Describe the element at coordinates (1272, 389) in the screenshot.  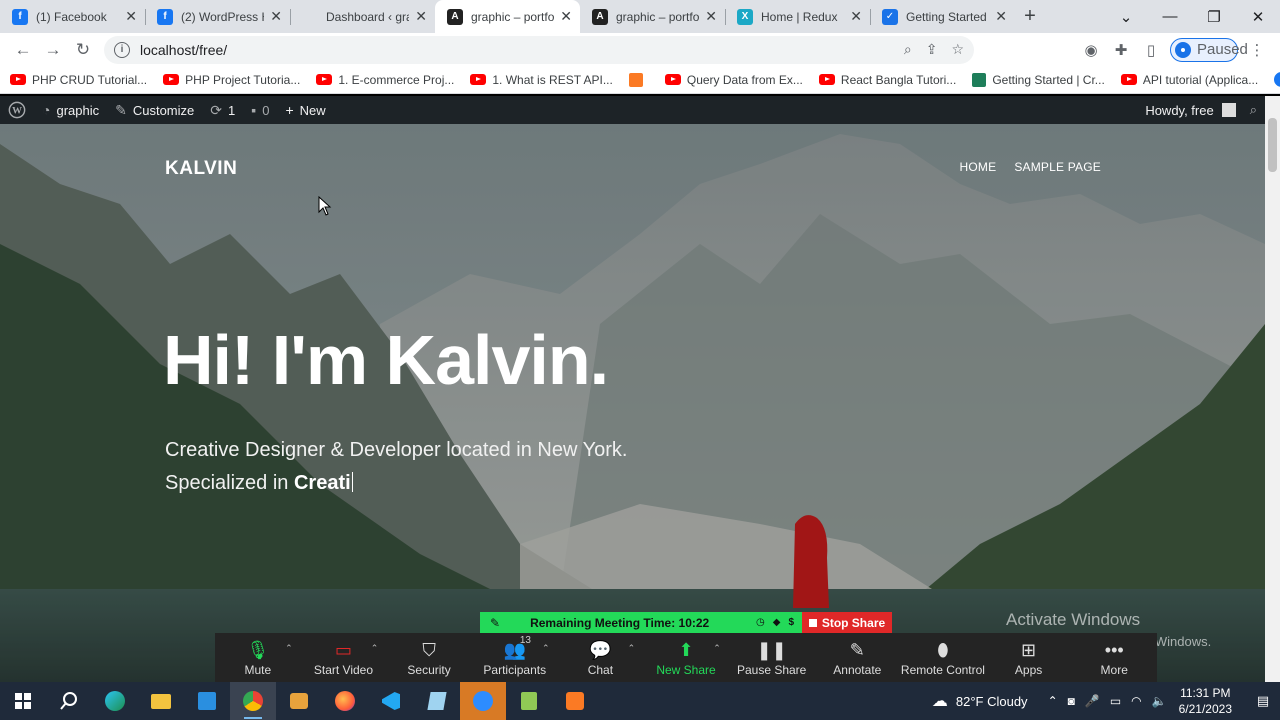
I see `page-scrollbar` at that location.